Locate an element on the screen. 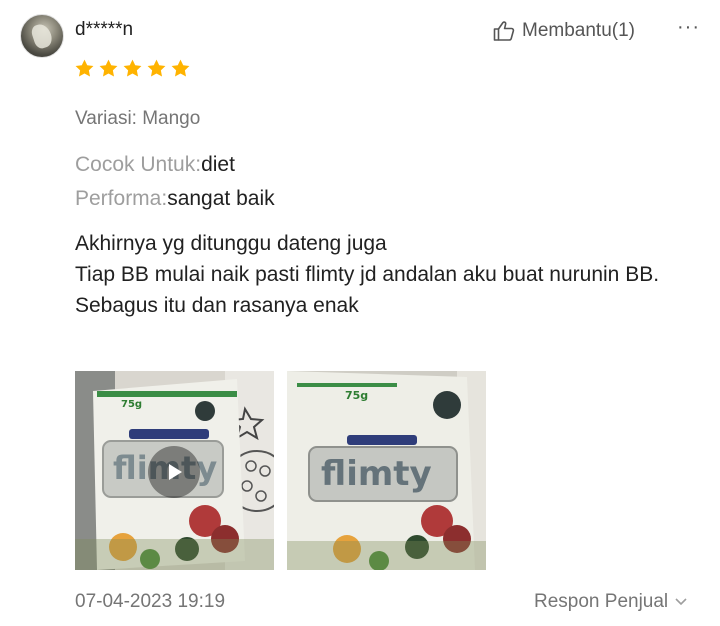  attribute-suitable-for: Cocok Untuk:diet is located at coordinates (155, 165).